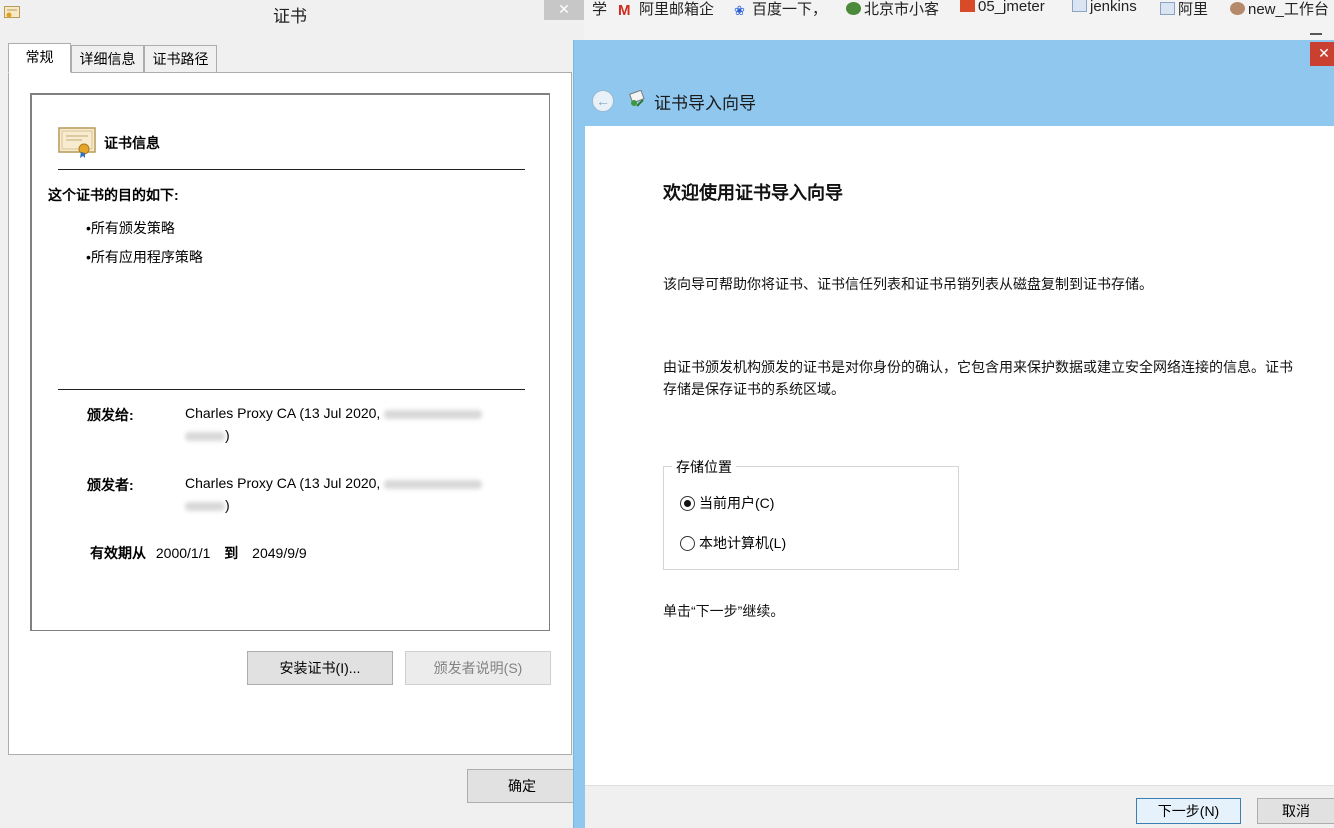  I want to click on issued-to-text: Charles Proxy CA (13 Jul 2020,, so click(285, 413).